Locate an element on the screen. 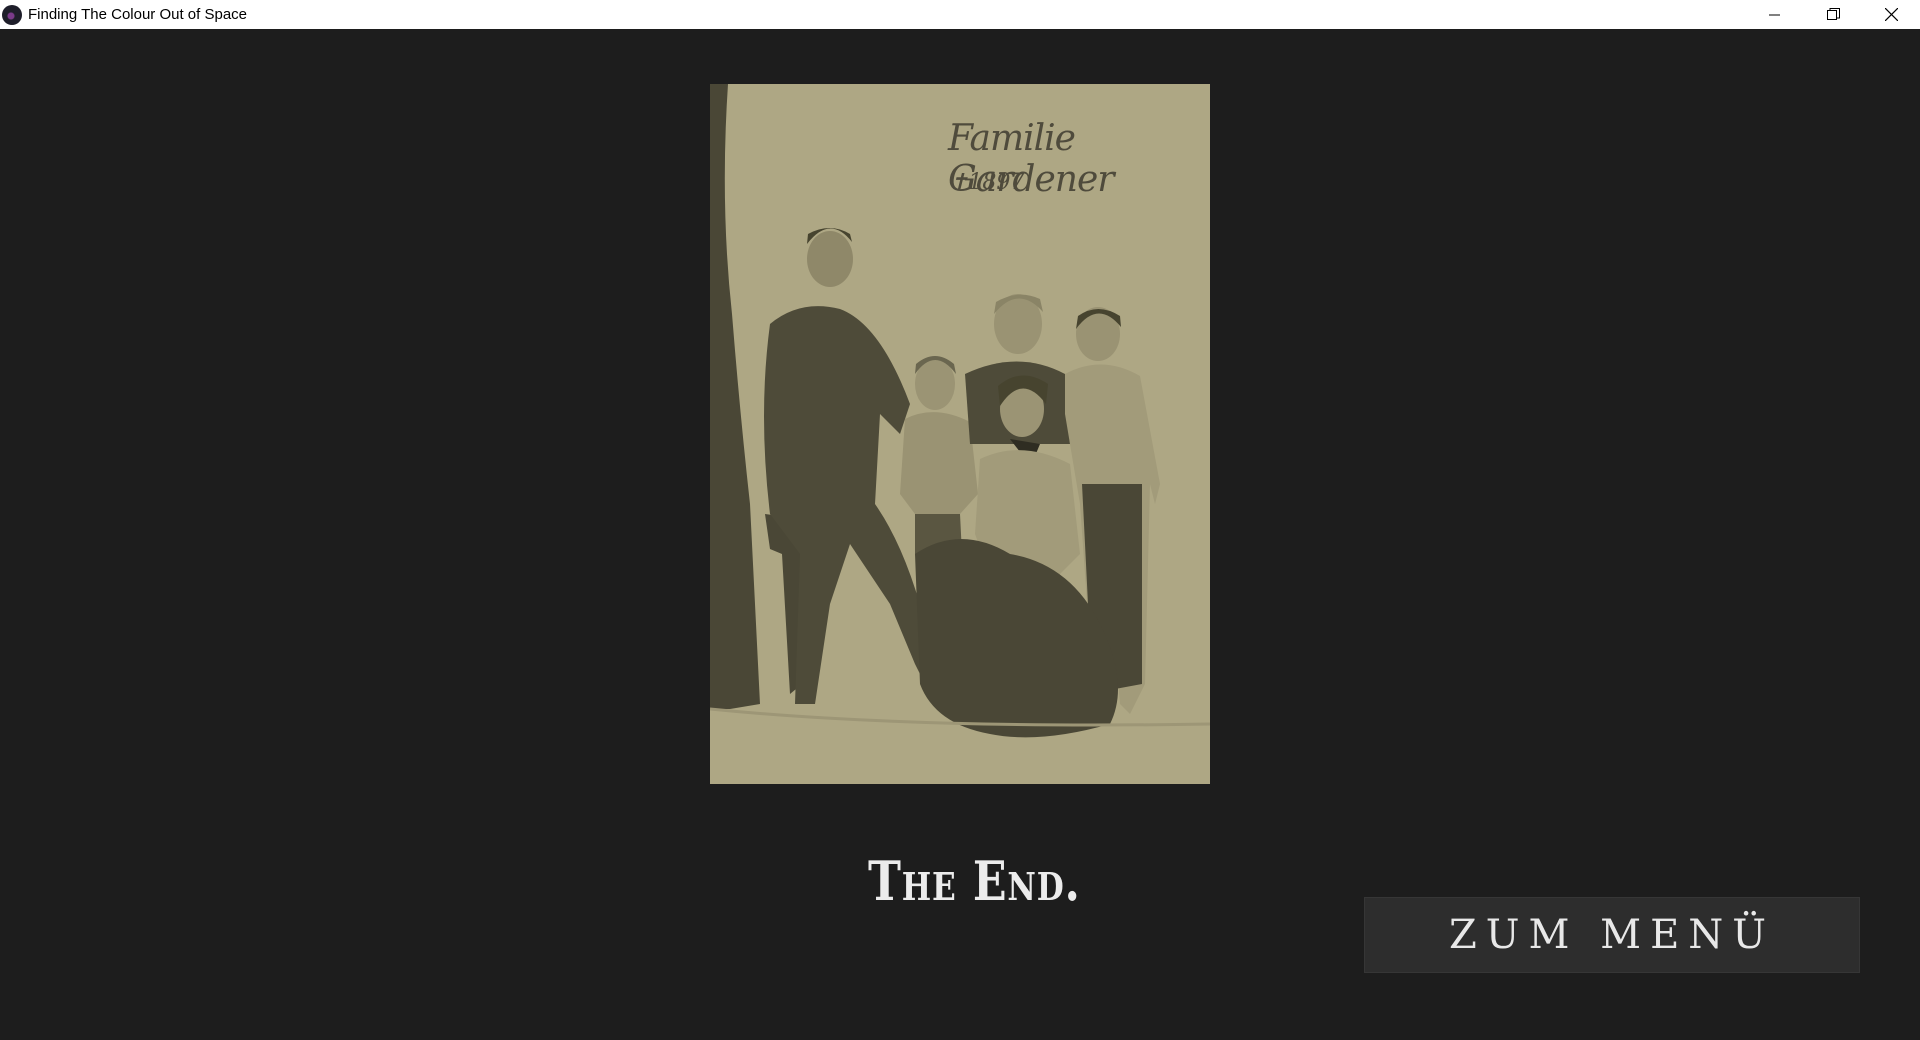  window-controls is located at coordinates (1833, 14).